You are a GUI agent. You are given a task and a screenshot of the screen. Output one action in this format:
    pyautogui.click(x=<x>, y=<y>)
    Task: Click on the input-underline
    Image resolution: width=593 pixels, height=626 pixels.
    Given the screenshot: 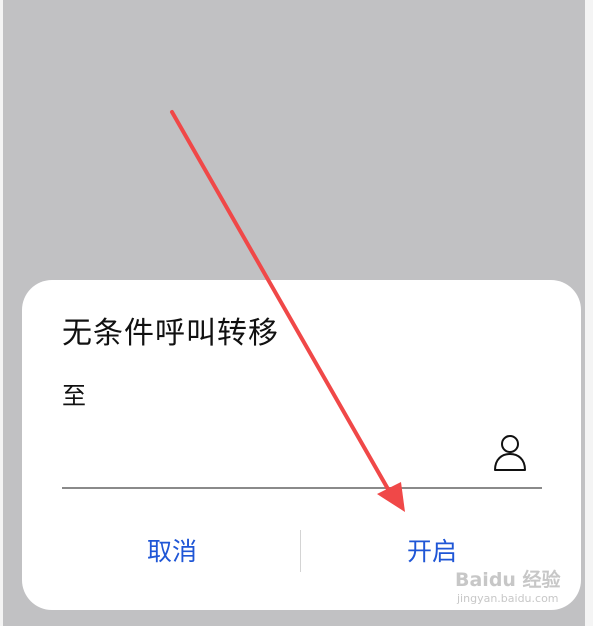 What is the action you would take?
    pyautogui.click(x=302, y=488)
    